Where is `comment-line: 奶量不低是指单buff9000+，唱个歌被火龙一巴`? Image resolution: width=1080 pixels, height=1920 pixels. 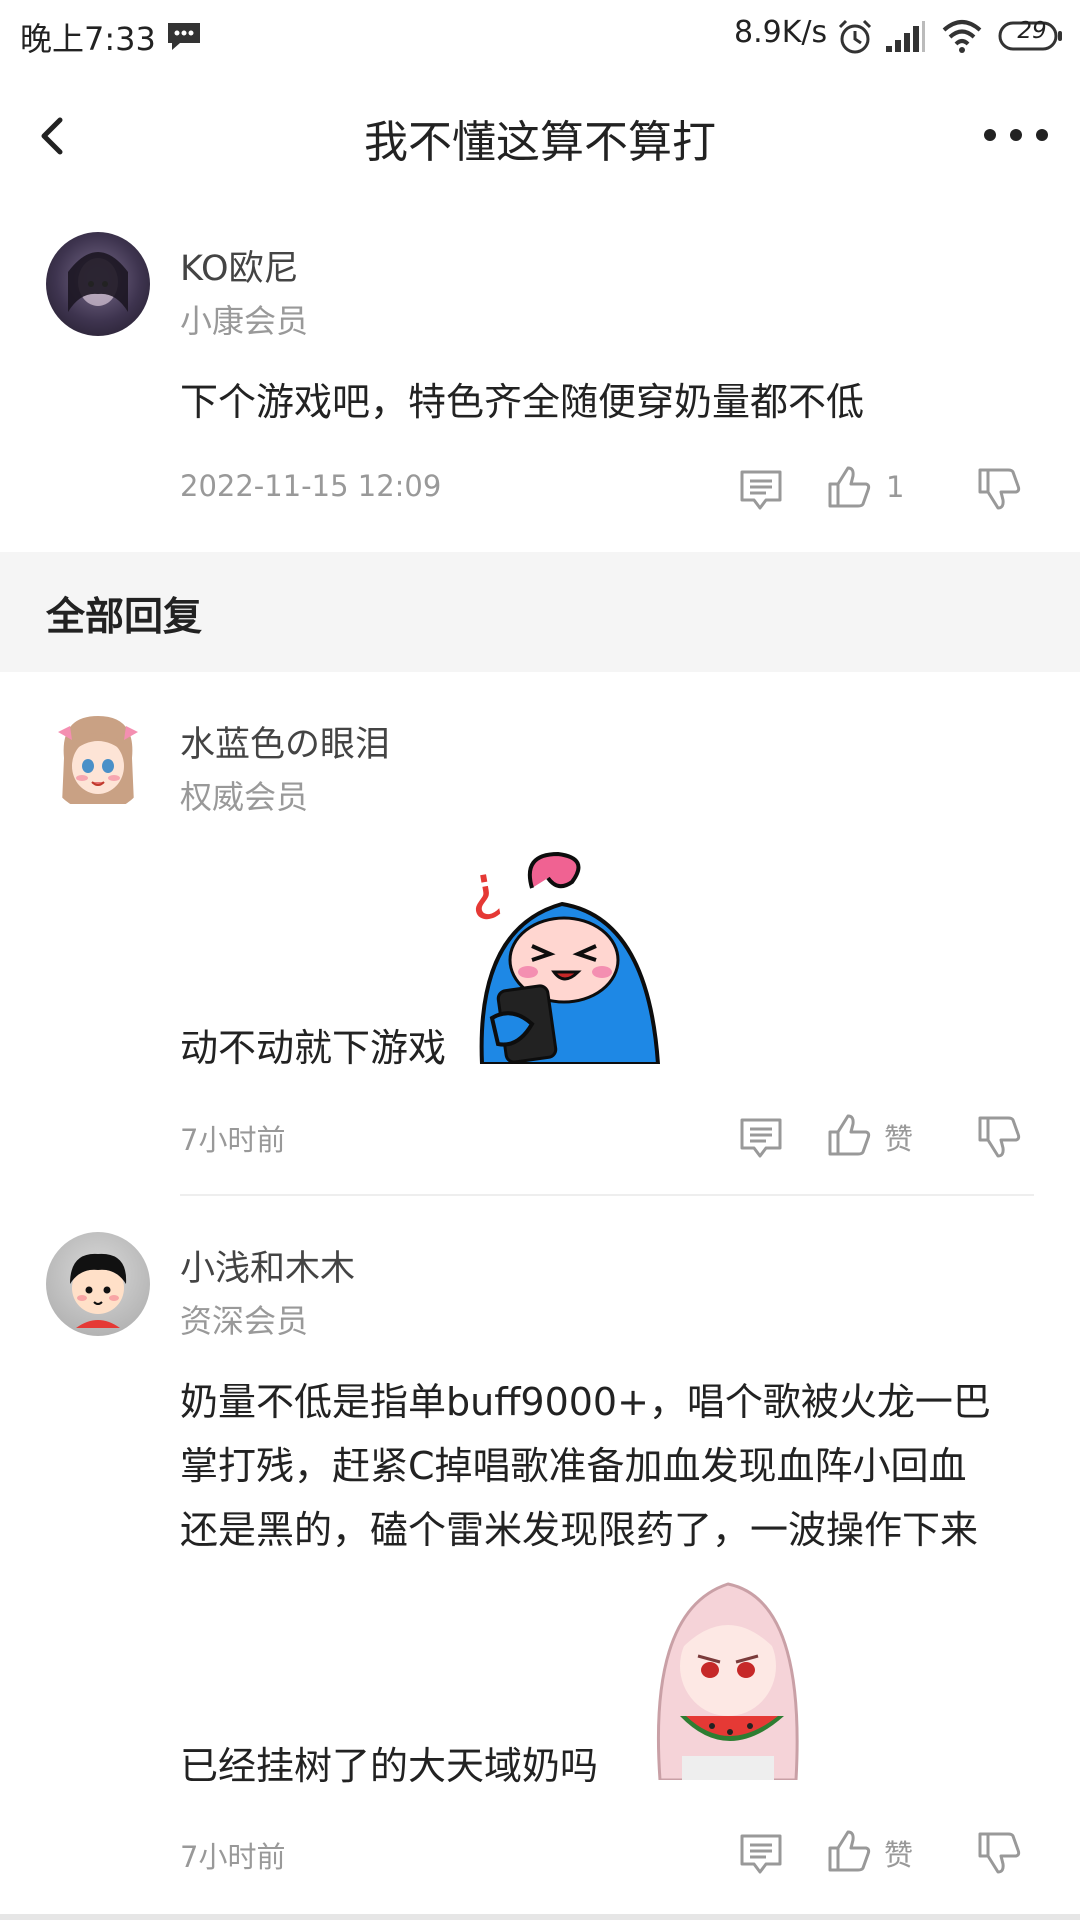
comment-line: 奶量不低是指单buff9000+，唱个歌被火龙一巴 is located at coordinates (585, 1402).